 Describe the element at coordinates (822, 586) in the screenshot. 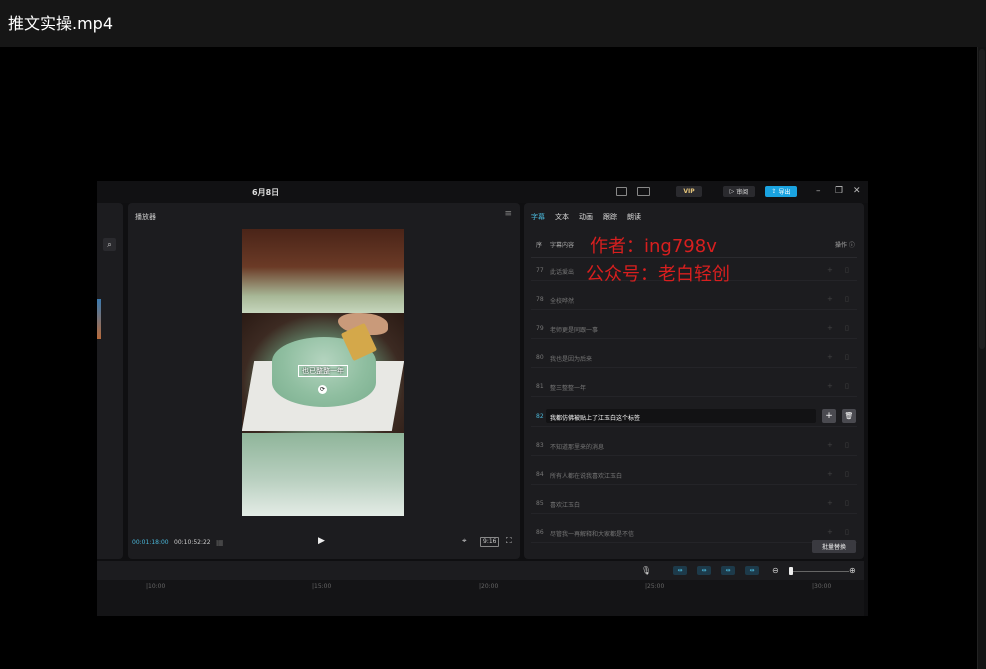

I see `timeline-tick: |30:00` at that location.